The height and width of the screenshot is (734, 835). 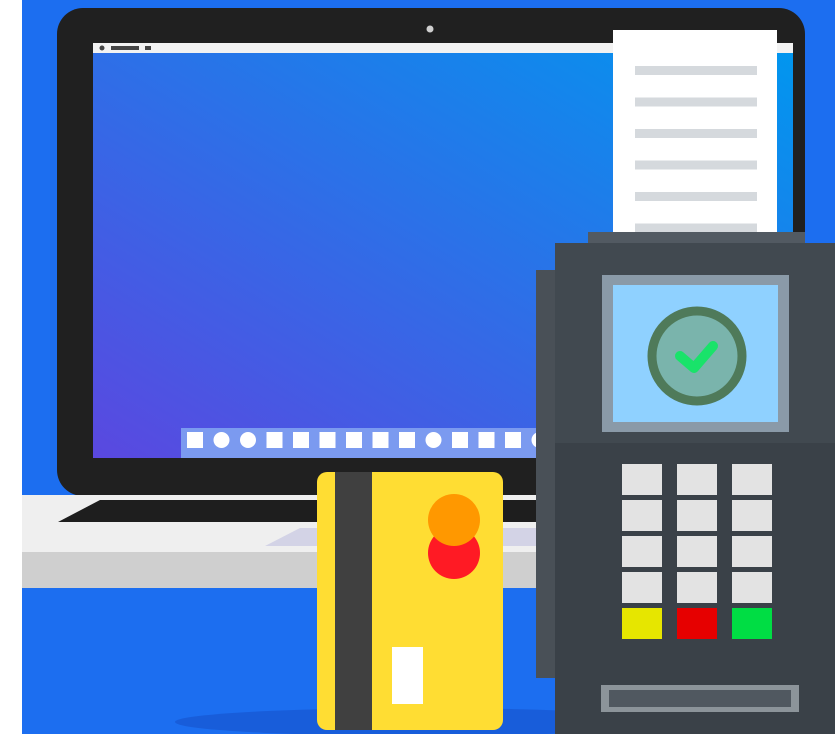 What do you see at coordinates (102, 48) in the screenshot?
I see `menu-bar-dot-icon` at bounding box center [102, 48].